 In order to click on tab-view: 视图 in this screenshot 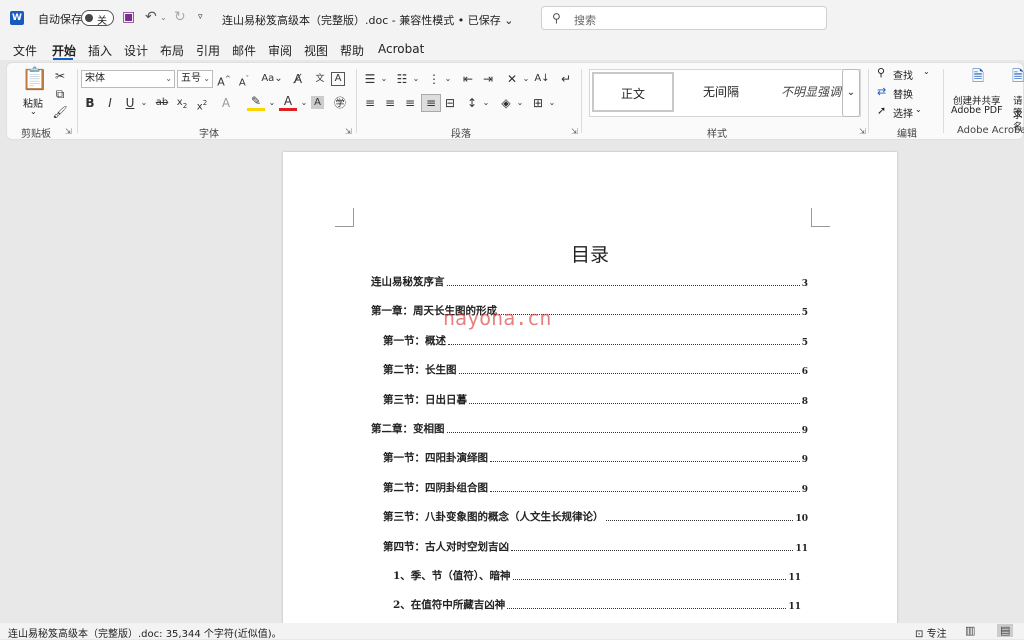, I will do `click(316, 50)`.